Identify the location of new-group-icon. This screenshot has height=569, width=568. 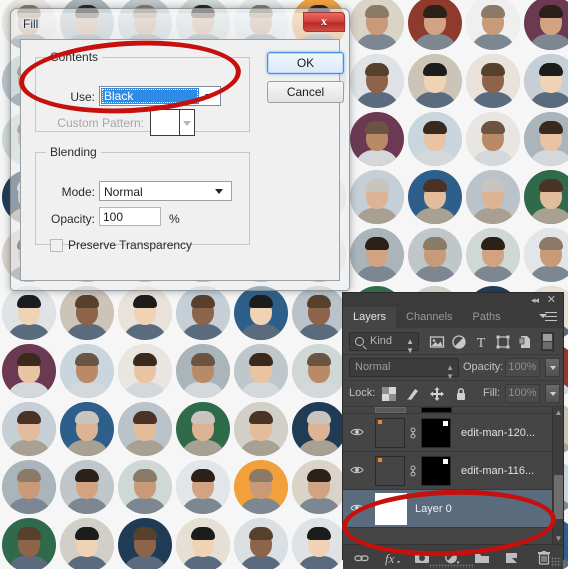
(482, 558).